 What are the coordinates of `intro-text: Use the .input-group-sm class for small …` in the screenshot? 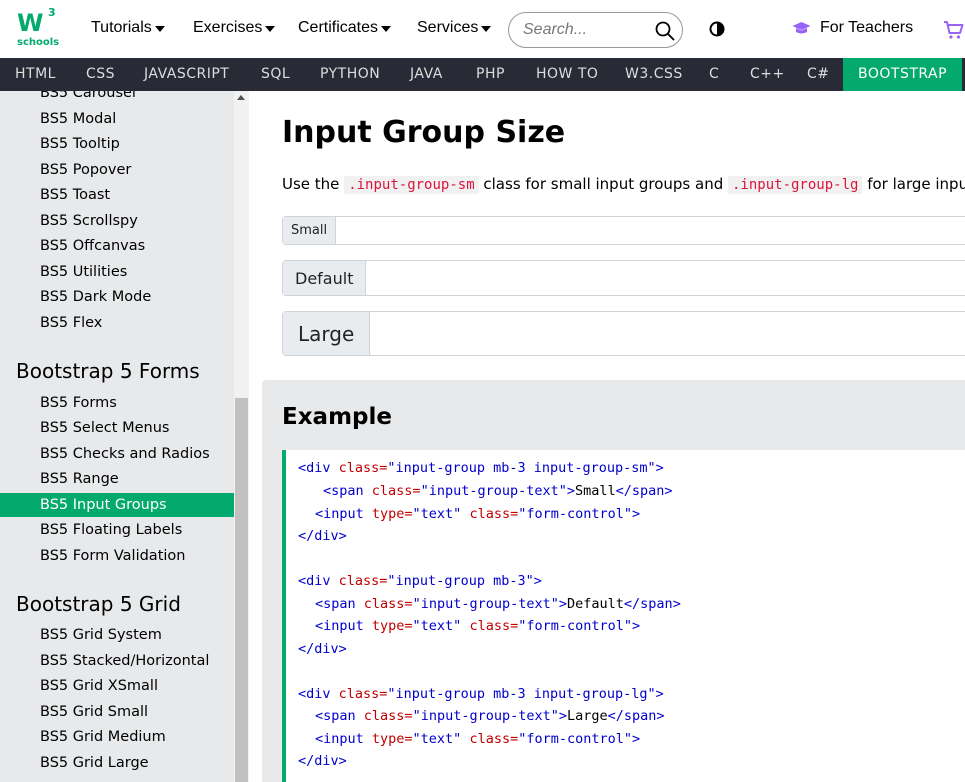 It's located at (623, 184).